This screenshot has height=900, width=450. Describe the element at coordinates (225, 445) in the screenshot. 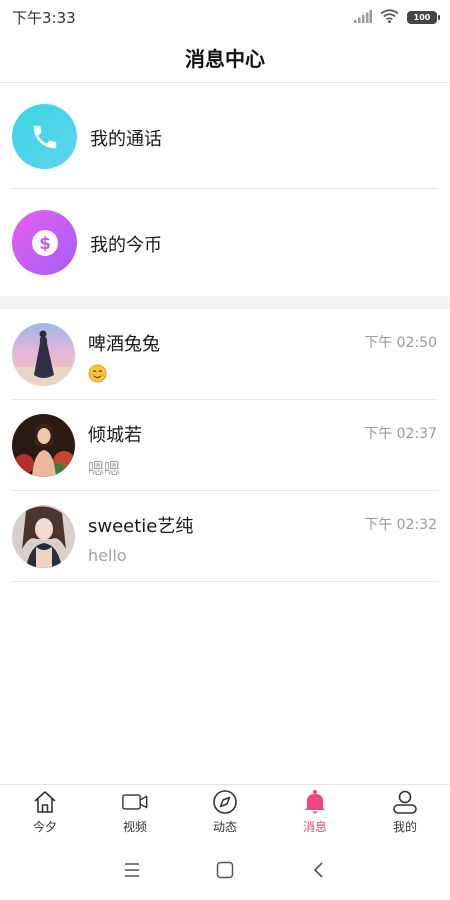

I see `conversation-item: 倾城若 下午 02:37 嗯嗯` at that location.